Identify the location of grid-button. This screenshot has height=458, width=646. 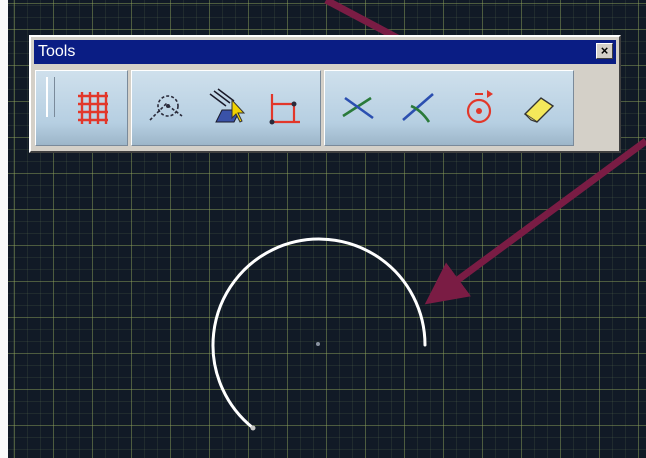
(93, 108).